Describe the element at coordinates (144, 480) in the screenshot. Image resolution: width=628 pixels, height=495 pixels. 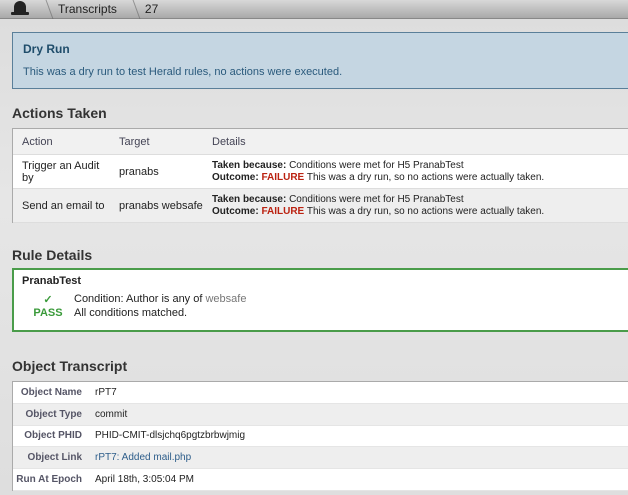
I see `row-value: April 18th, 3:05:04 PM` at that location.